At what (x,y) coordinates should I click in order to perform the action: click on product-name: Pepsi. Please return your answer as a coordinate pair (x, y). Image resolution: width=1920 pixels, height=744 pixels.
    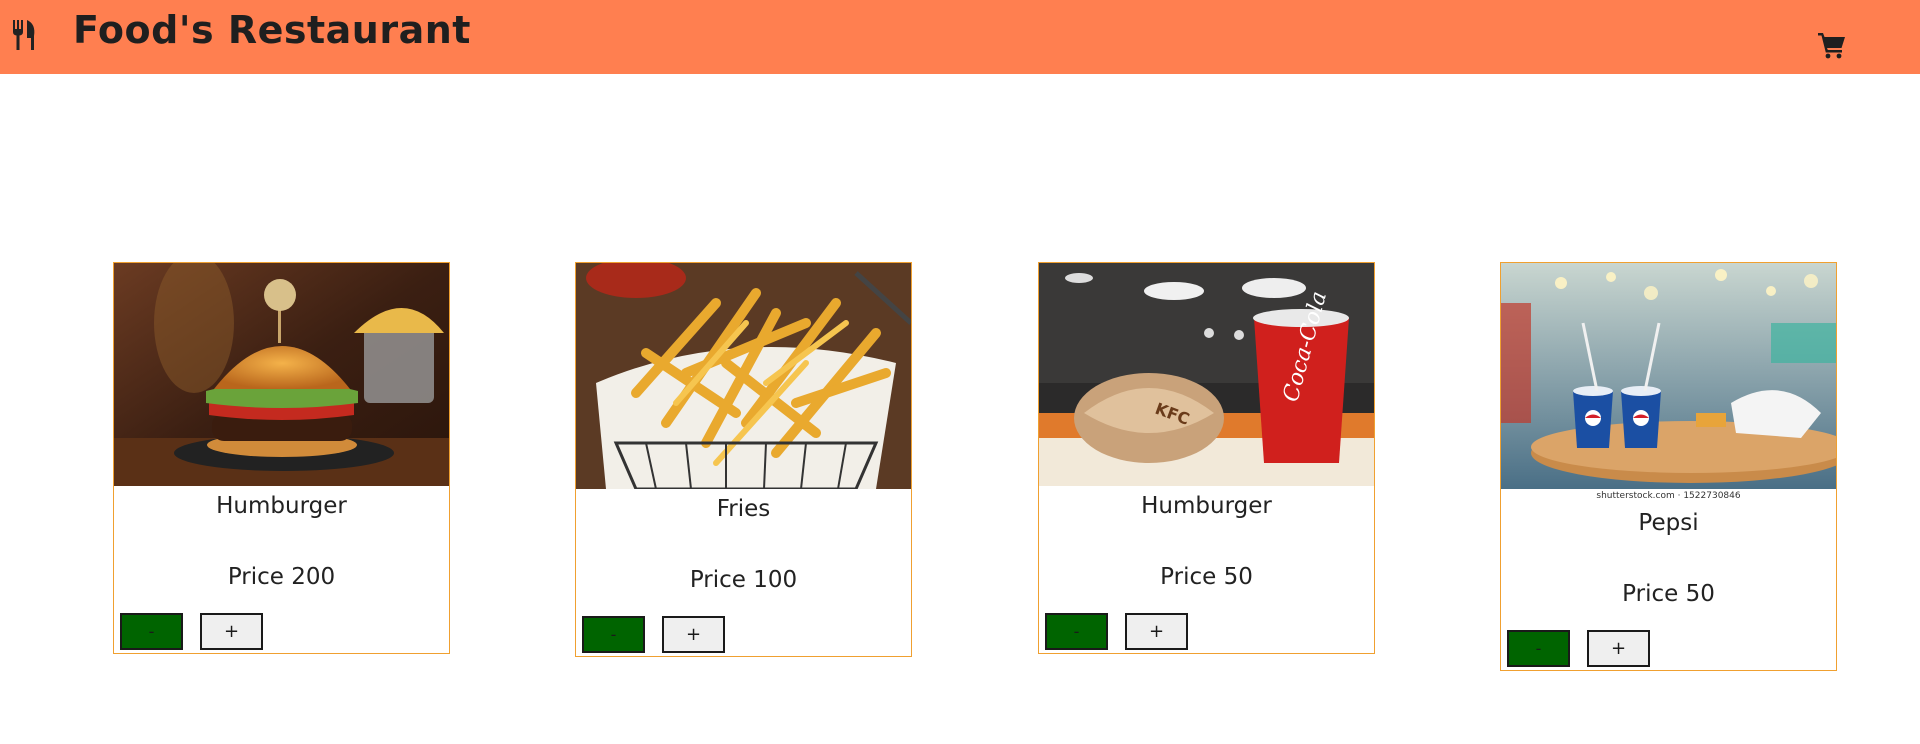
    Looking at the image, I should click on (1668, 523).